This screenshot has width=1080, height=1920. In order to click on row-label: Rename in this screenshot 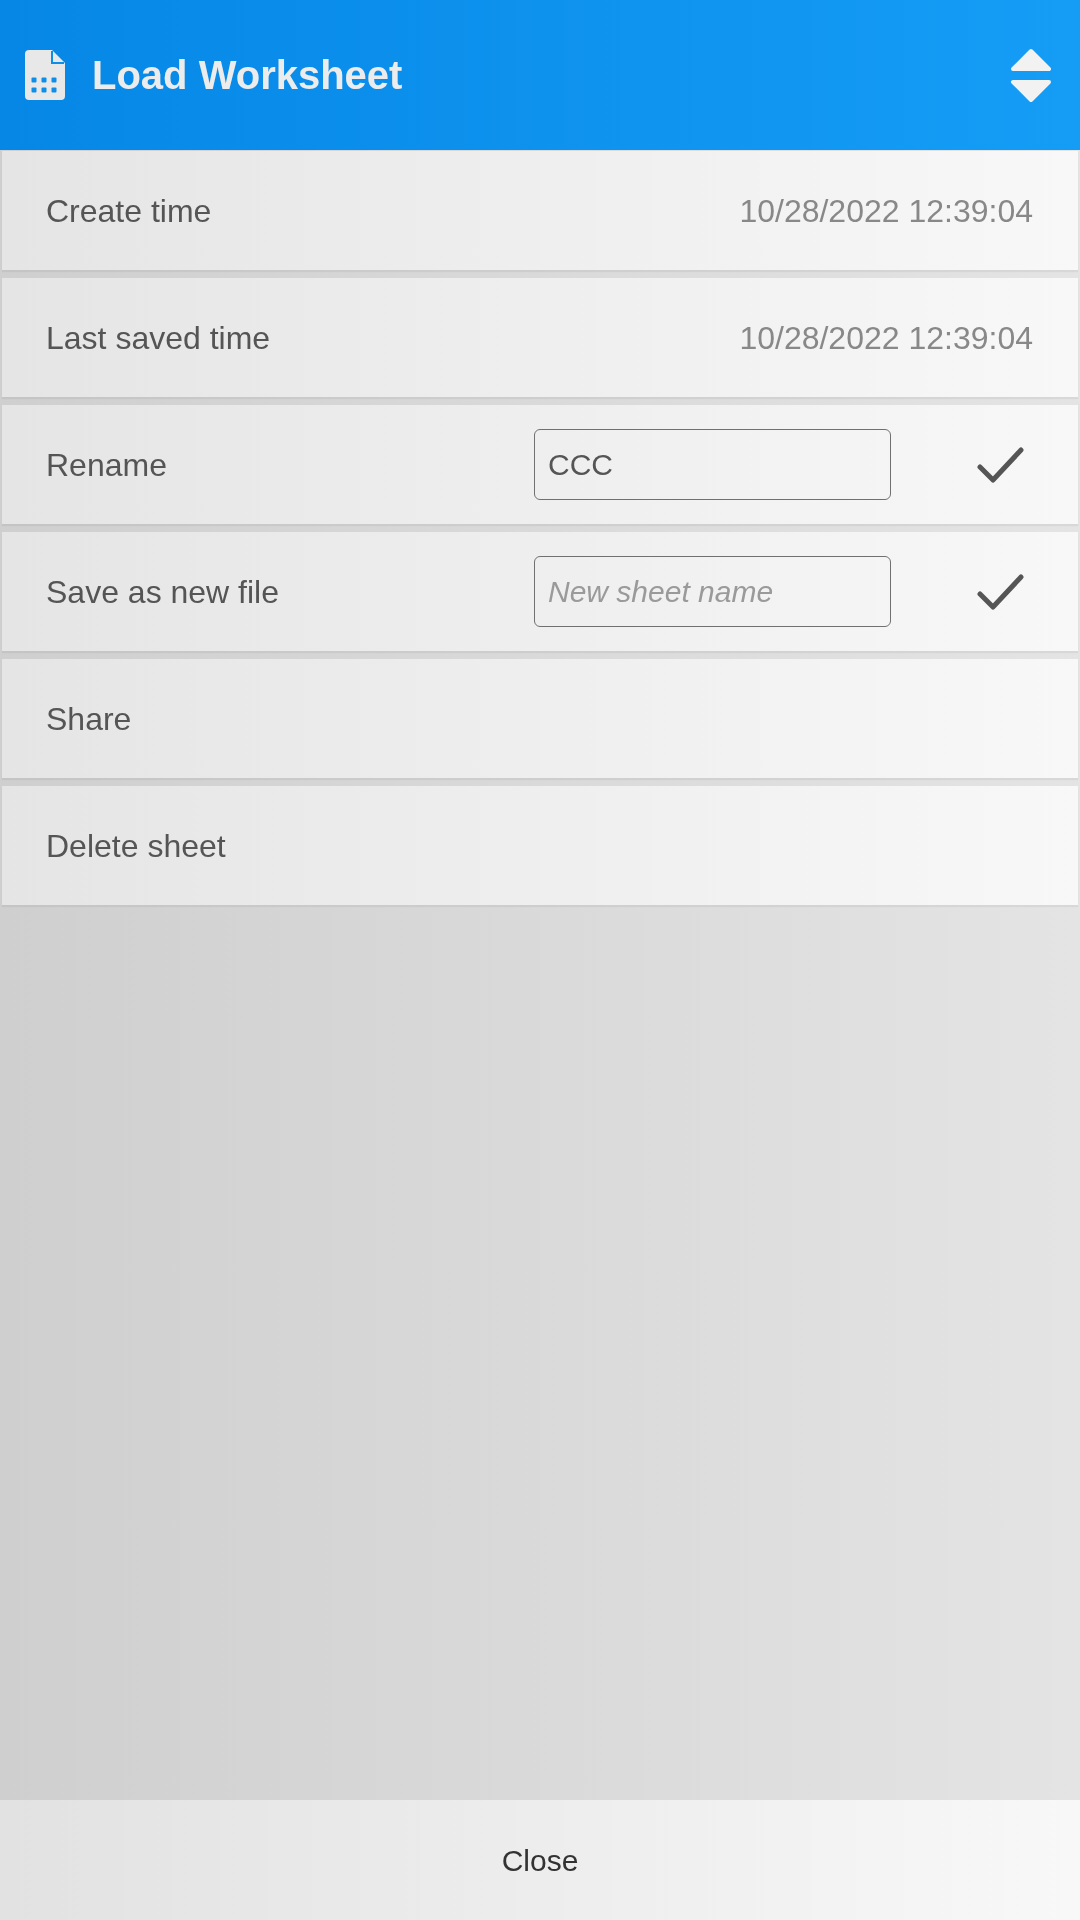, I will do `click(106, 465)`.